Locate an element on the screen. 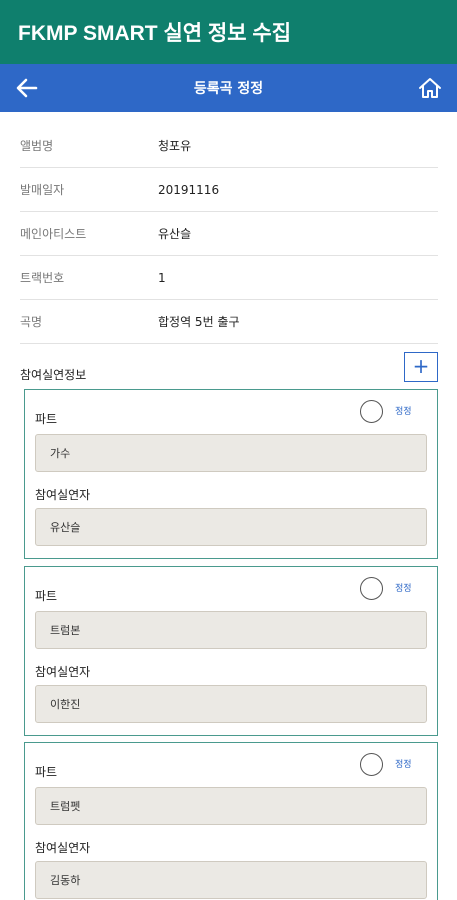  part-field: 트럼펫 is located at coordinates (231, 806).